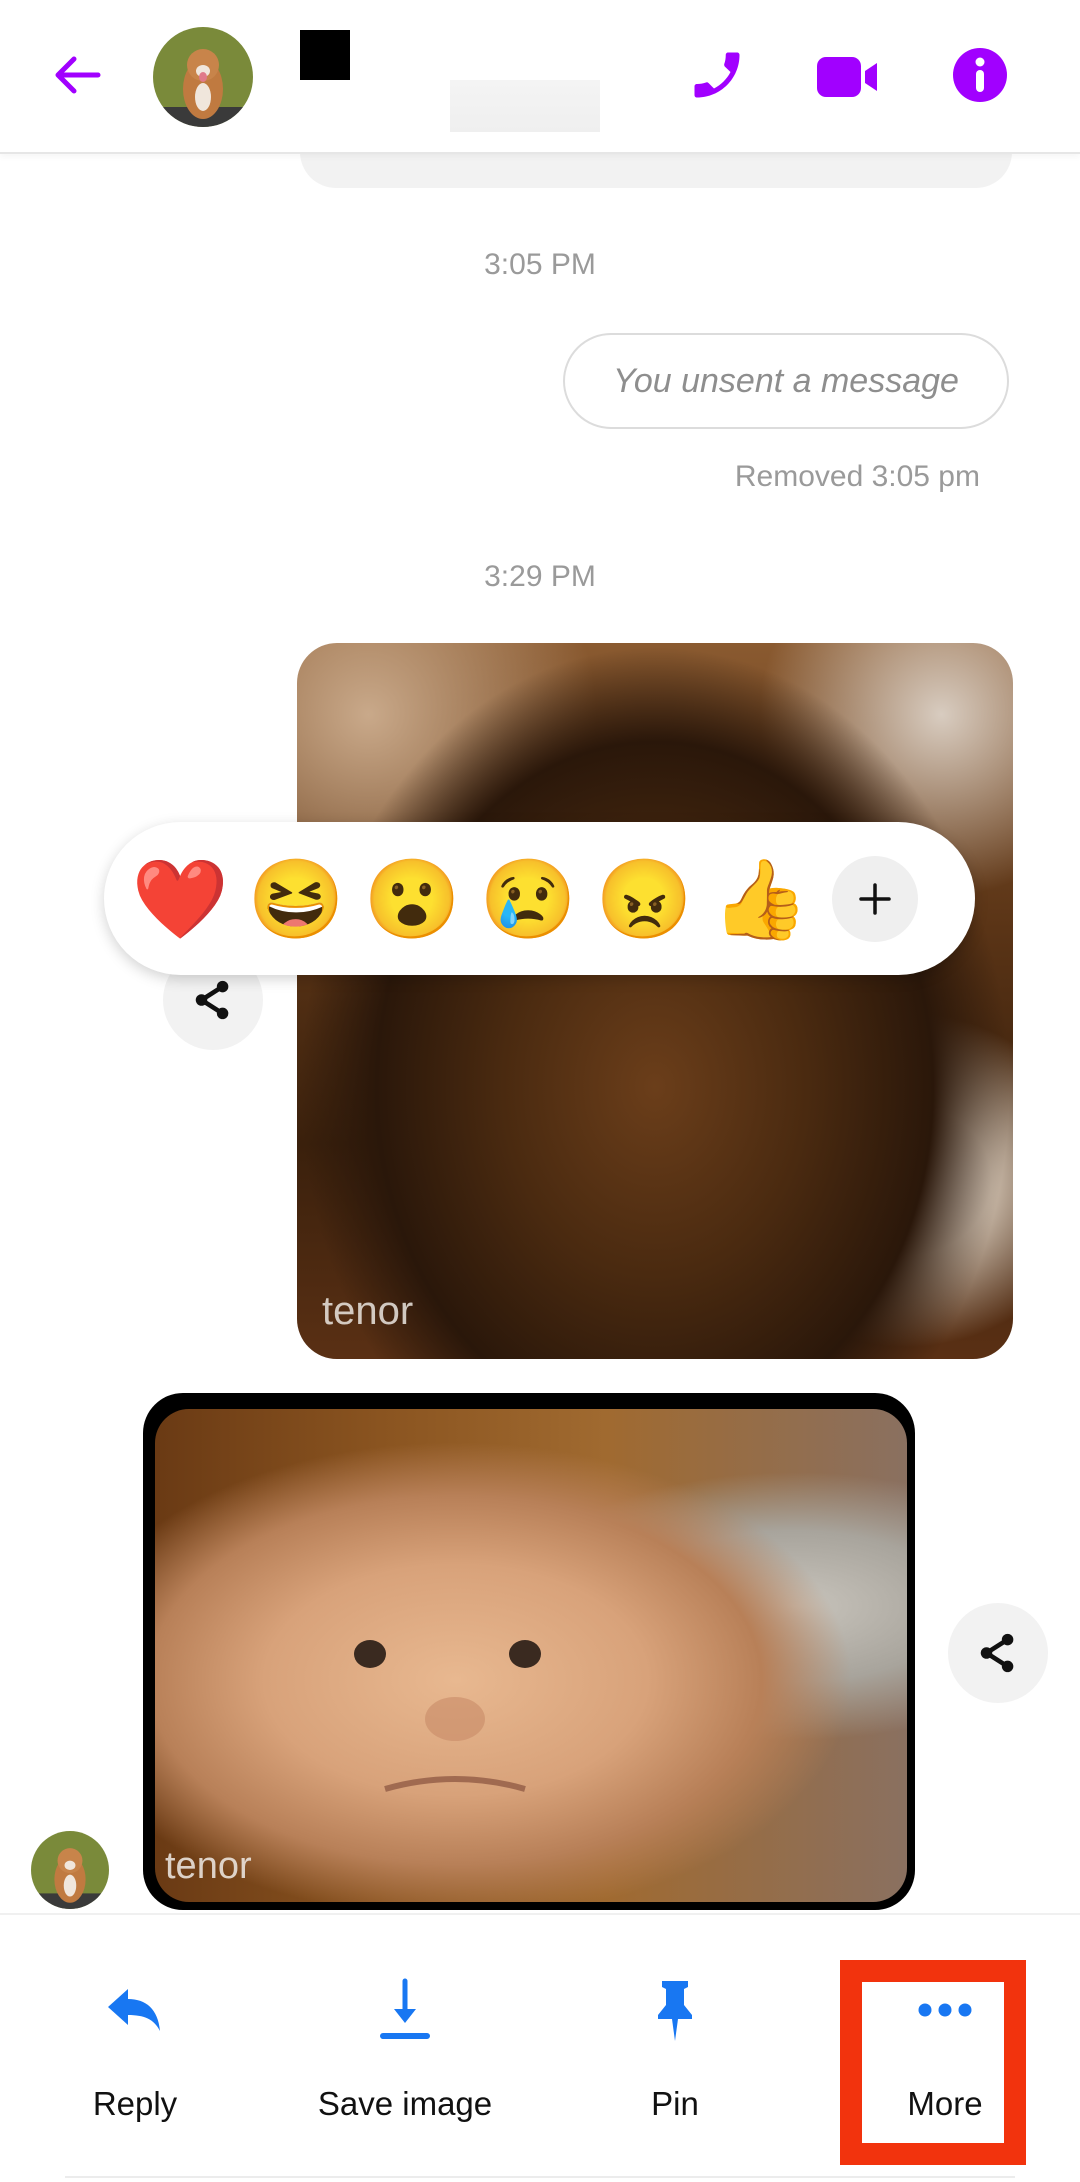 The height and width of the screenshot is (2182, 1080). I want to click on back-button, so click(78, 75).